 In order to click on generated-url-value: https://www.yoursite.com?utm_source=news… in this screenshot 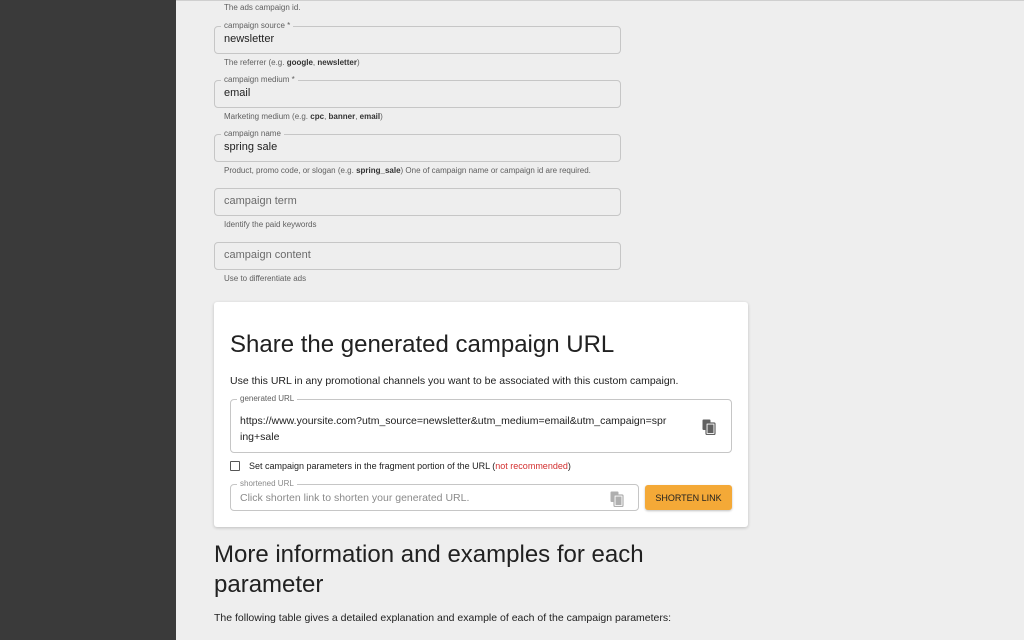, I will do `click(453, 429)`.